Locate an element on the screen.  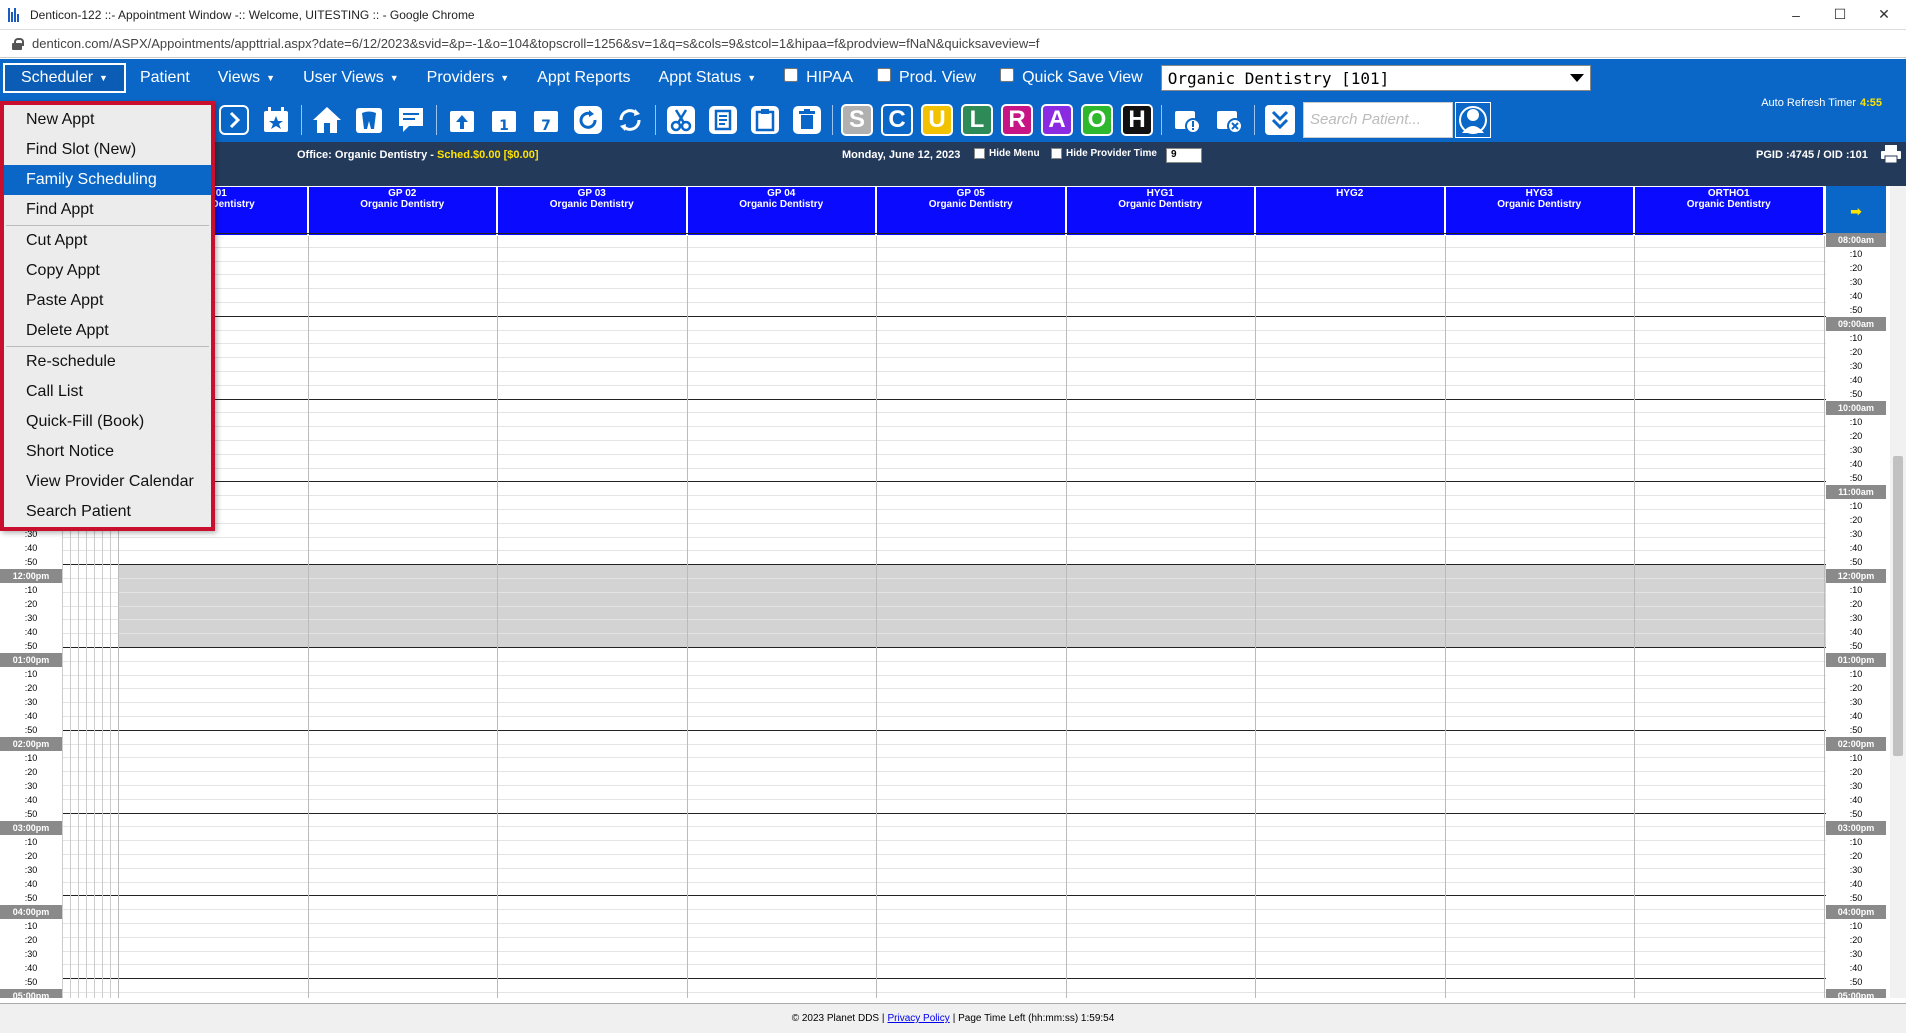
office-select: Organic Dentistry [101] is located at coordinates (1375, 78).